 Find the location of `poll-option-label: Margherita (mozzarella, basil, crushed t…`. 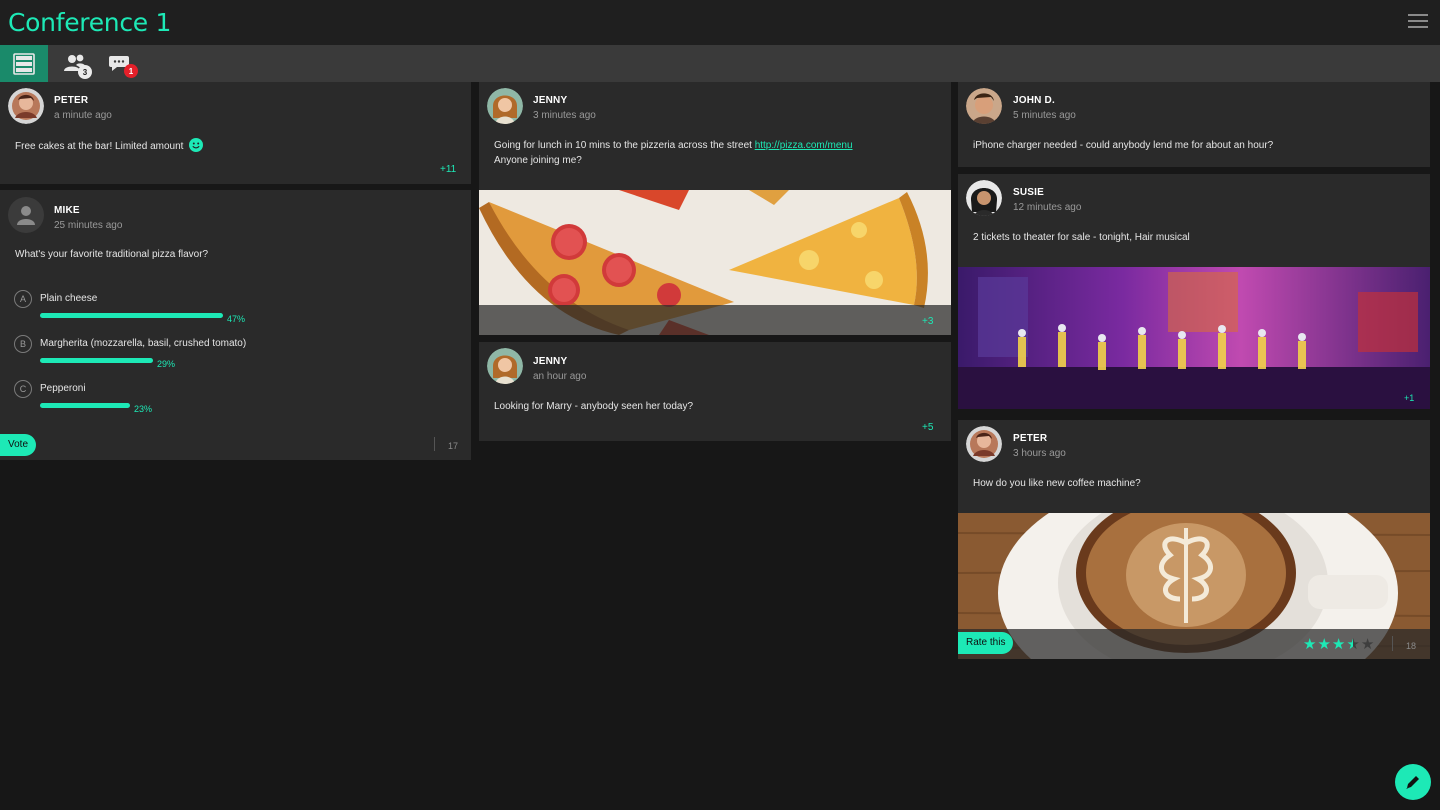

poll-option-label: Margherita (mozzarella, basil, crushed t… is located at coordinates (143, 343).